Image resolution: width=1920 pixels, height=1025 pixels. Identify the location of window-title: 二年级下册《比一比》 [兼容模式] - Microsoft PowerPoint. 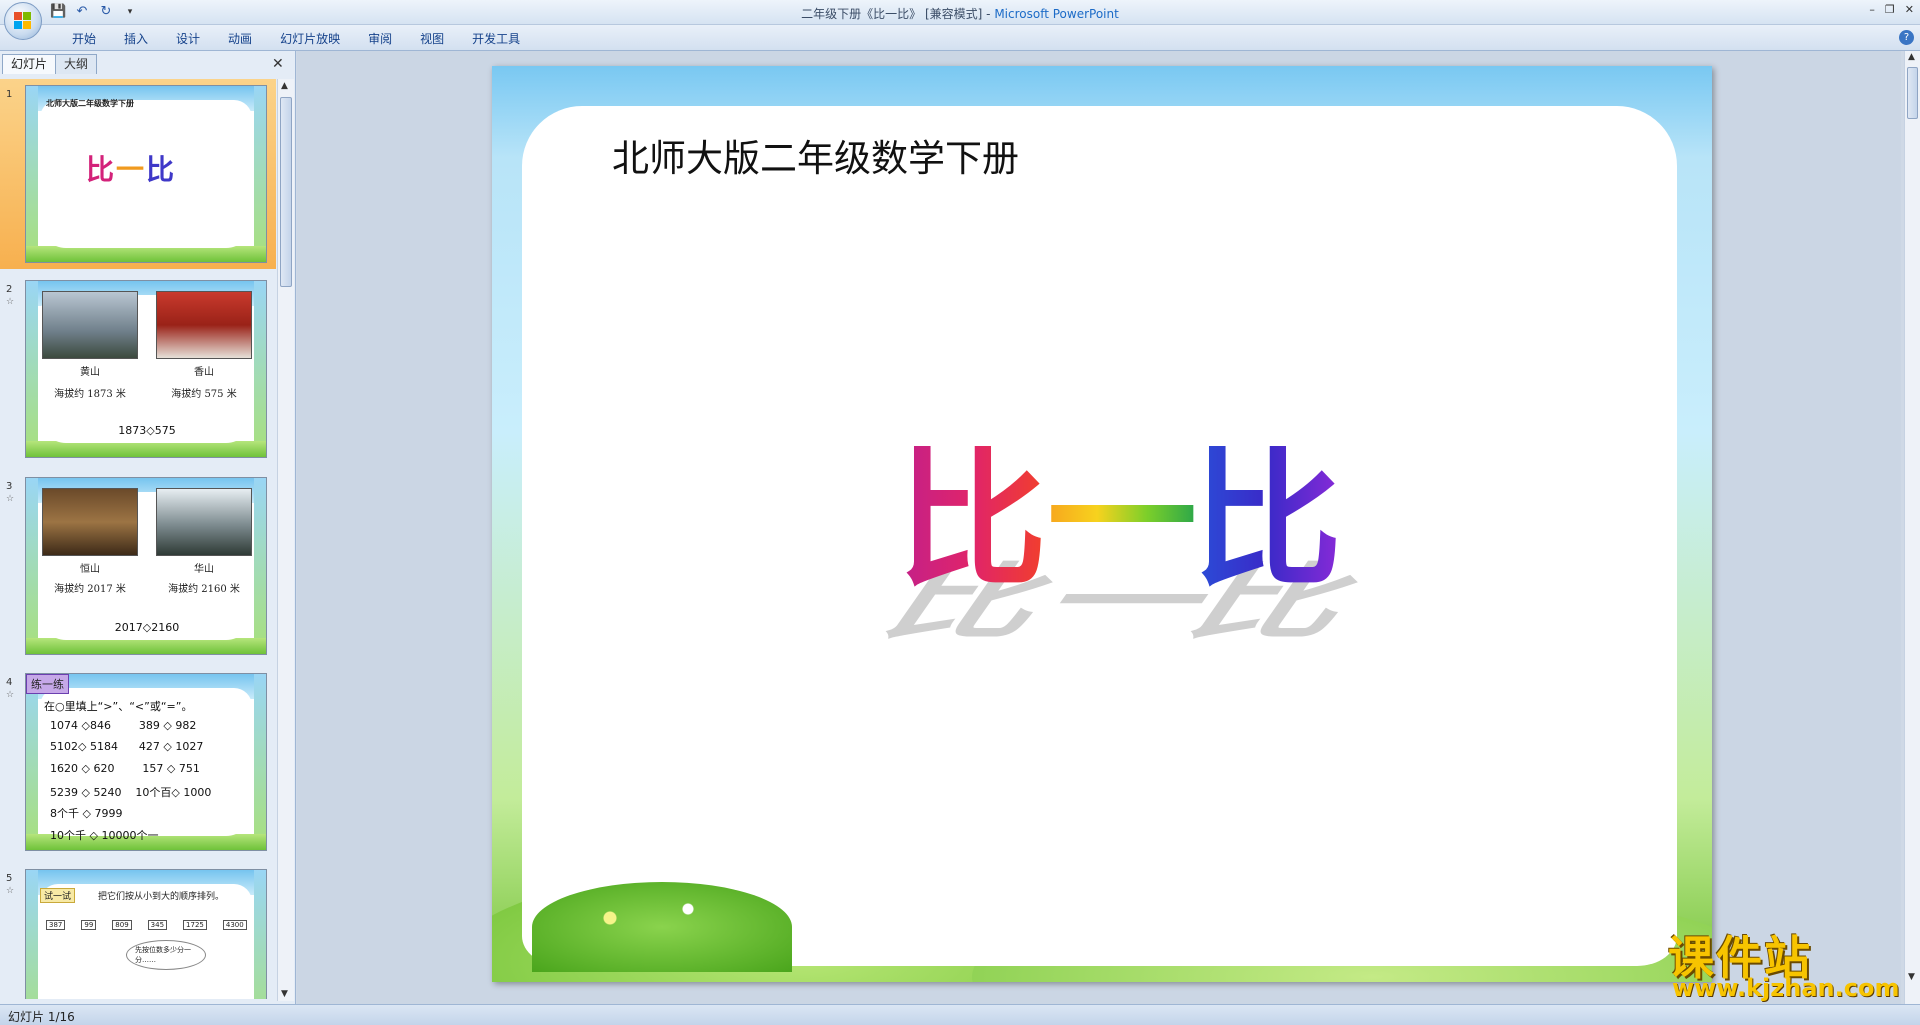
(960, 13).